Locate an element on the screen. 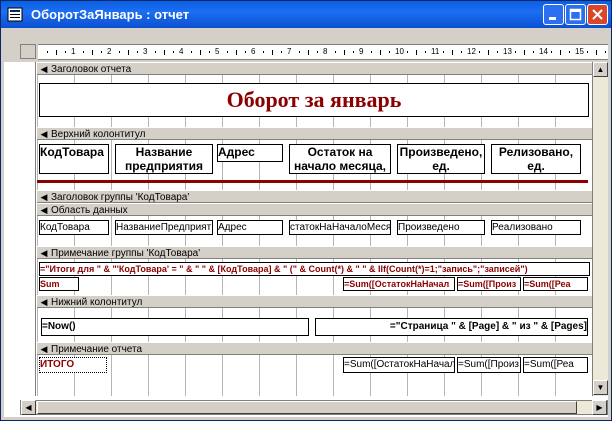 This screenshot has height=421, width=612. maximize-button is located at coordinates (575, 14).